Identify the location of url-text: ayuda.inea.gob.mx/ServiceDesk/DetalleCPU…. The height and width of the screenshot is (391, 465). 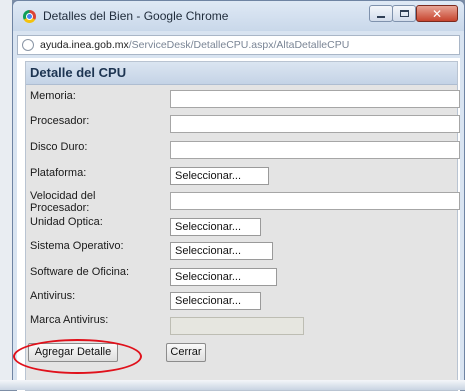
(194, 45).